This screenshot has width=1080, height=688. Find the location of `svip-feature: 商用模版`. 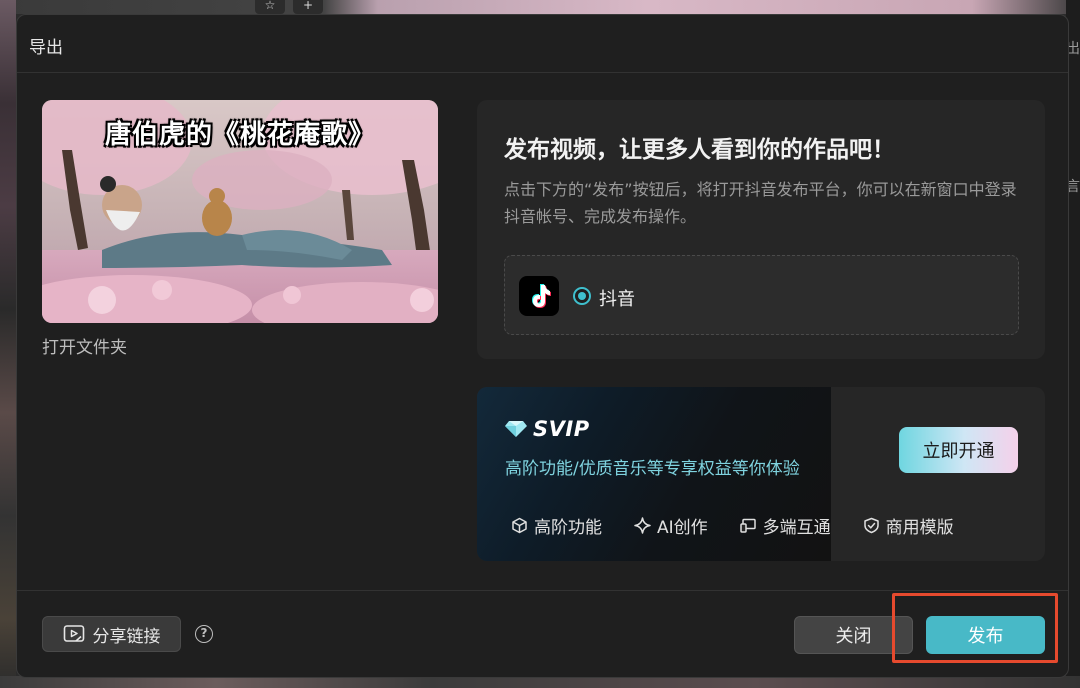

svip-feature: 商用模版 is located at coordinates (908, 525).